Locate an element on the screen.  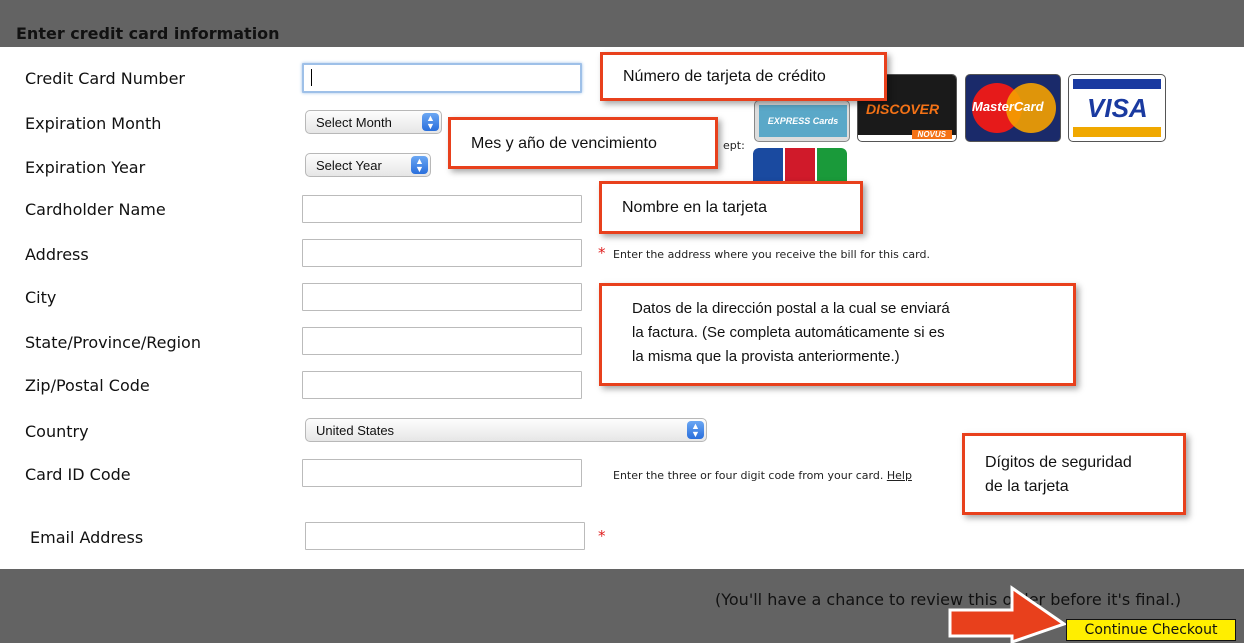
american-express-logo: EXPRESS Cards is located at coordinates (802, 121).